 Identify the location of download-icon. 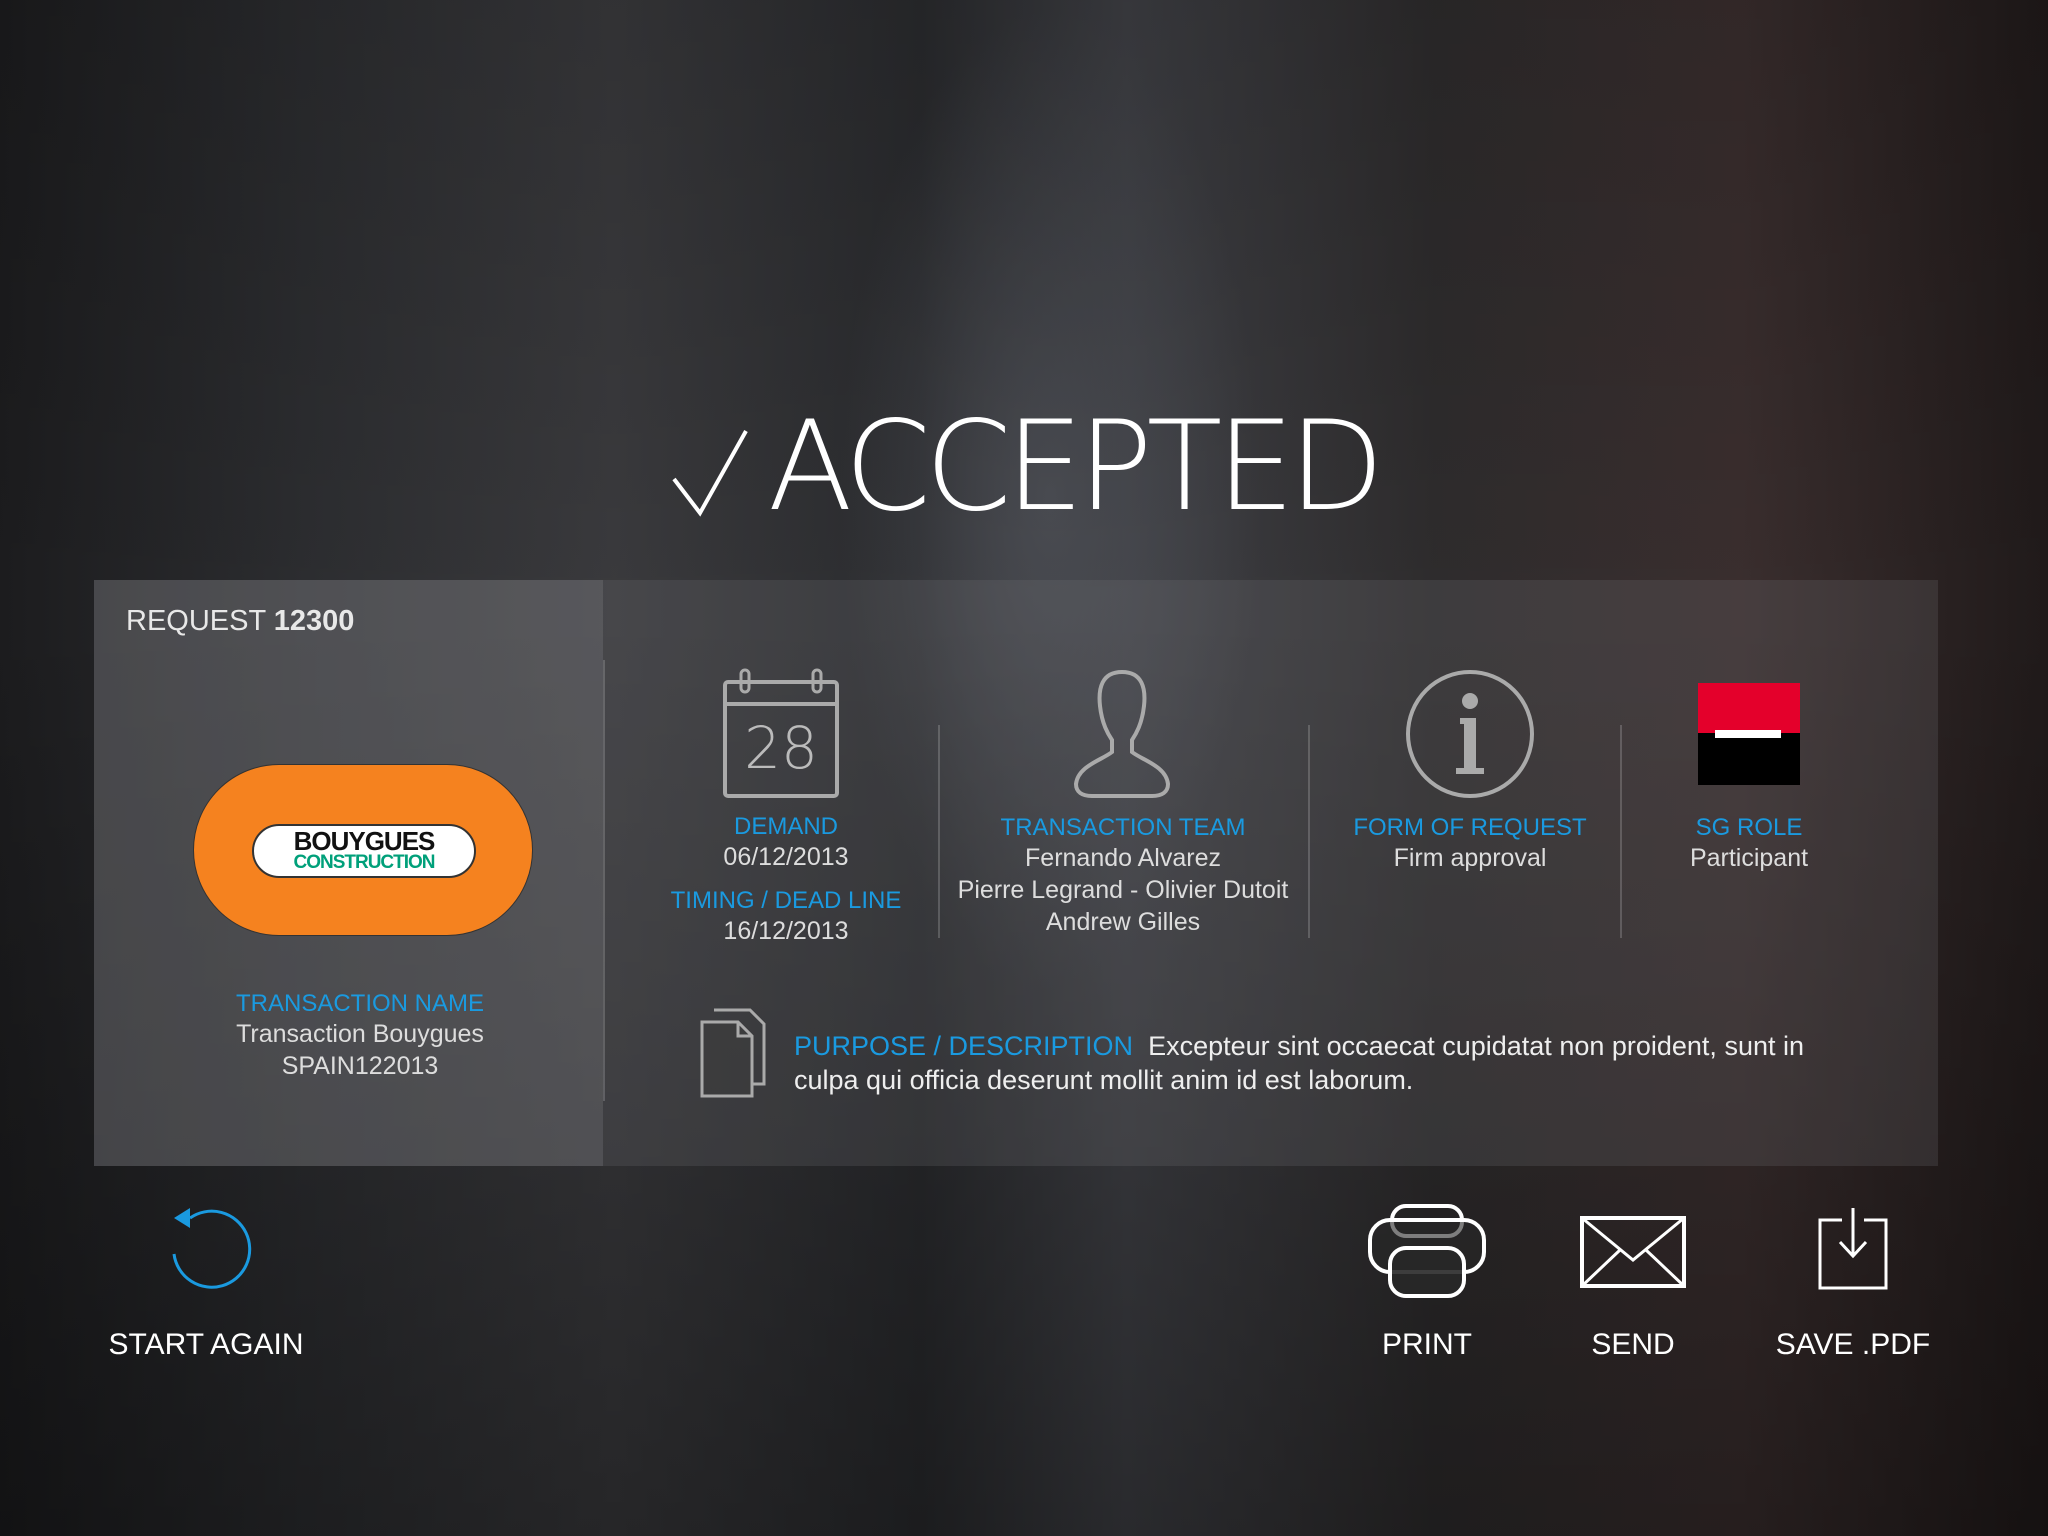
(1853, 1248).